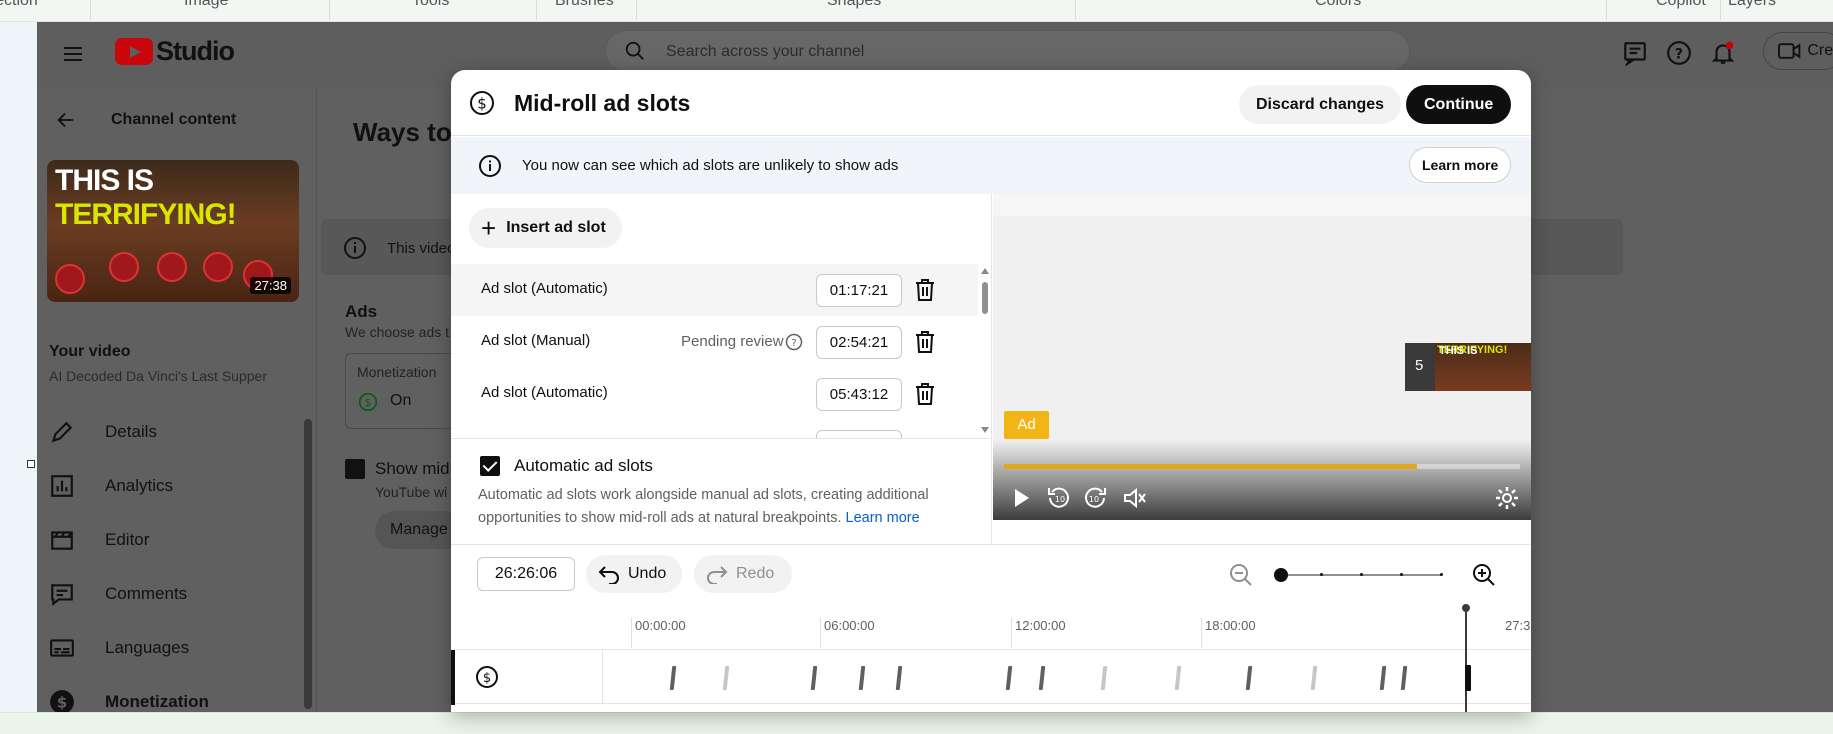 This screenshot has height=734, width=1833. Describe the element at coordinates (545, 228) in the screenshot. I see `insert-ad-slot-button: + Insert ad slot` at that location.